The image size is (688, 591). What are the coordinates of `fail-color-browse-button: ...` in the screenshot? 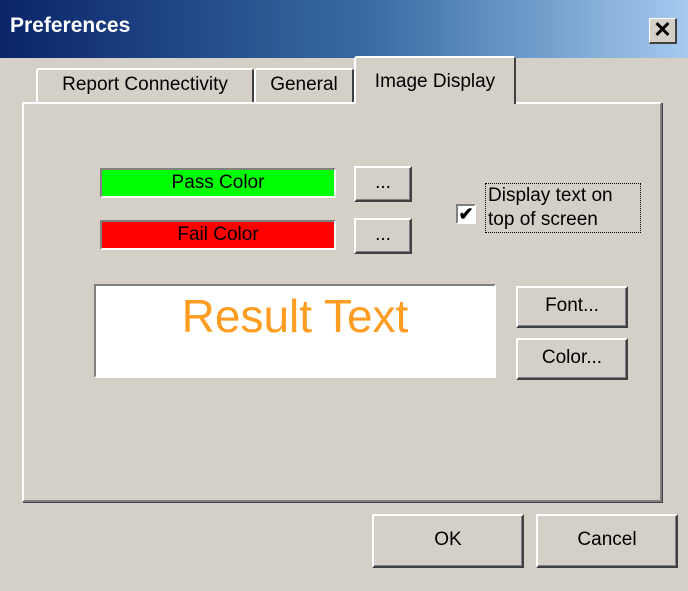 It's located at (383, 236).